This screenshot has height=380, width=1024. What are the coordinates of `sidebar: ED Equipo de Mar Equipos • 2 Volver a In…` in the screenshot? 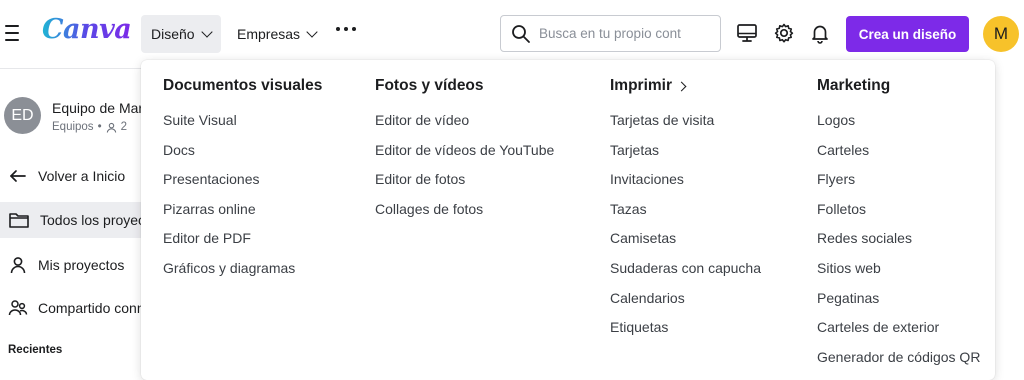 It's located at (75, 221).